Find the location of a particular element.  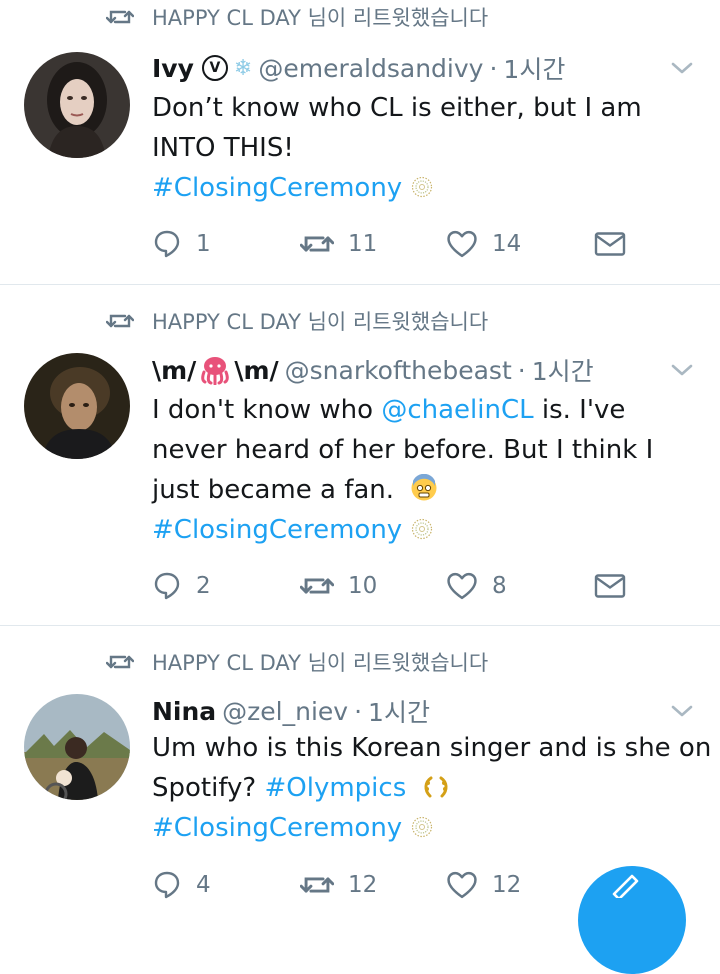

reply-count: 2 is located at coordinates (203, 586).